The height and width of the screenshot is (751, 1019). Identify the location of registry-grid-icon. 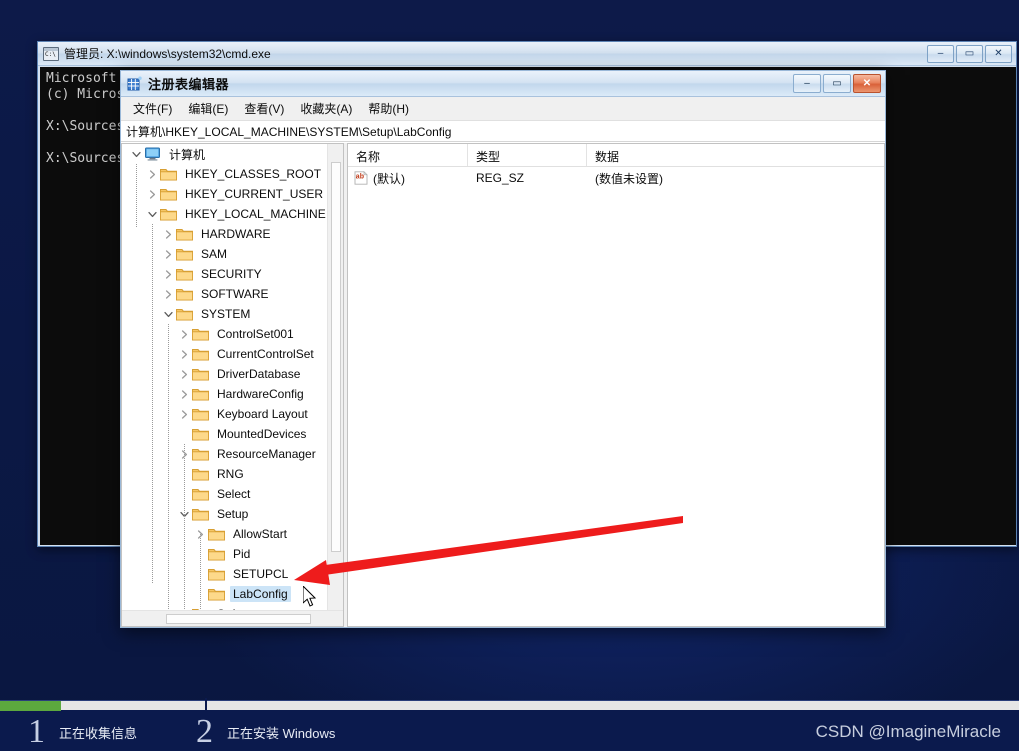
(134, 83).